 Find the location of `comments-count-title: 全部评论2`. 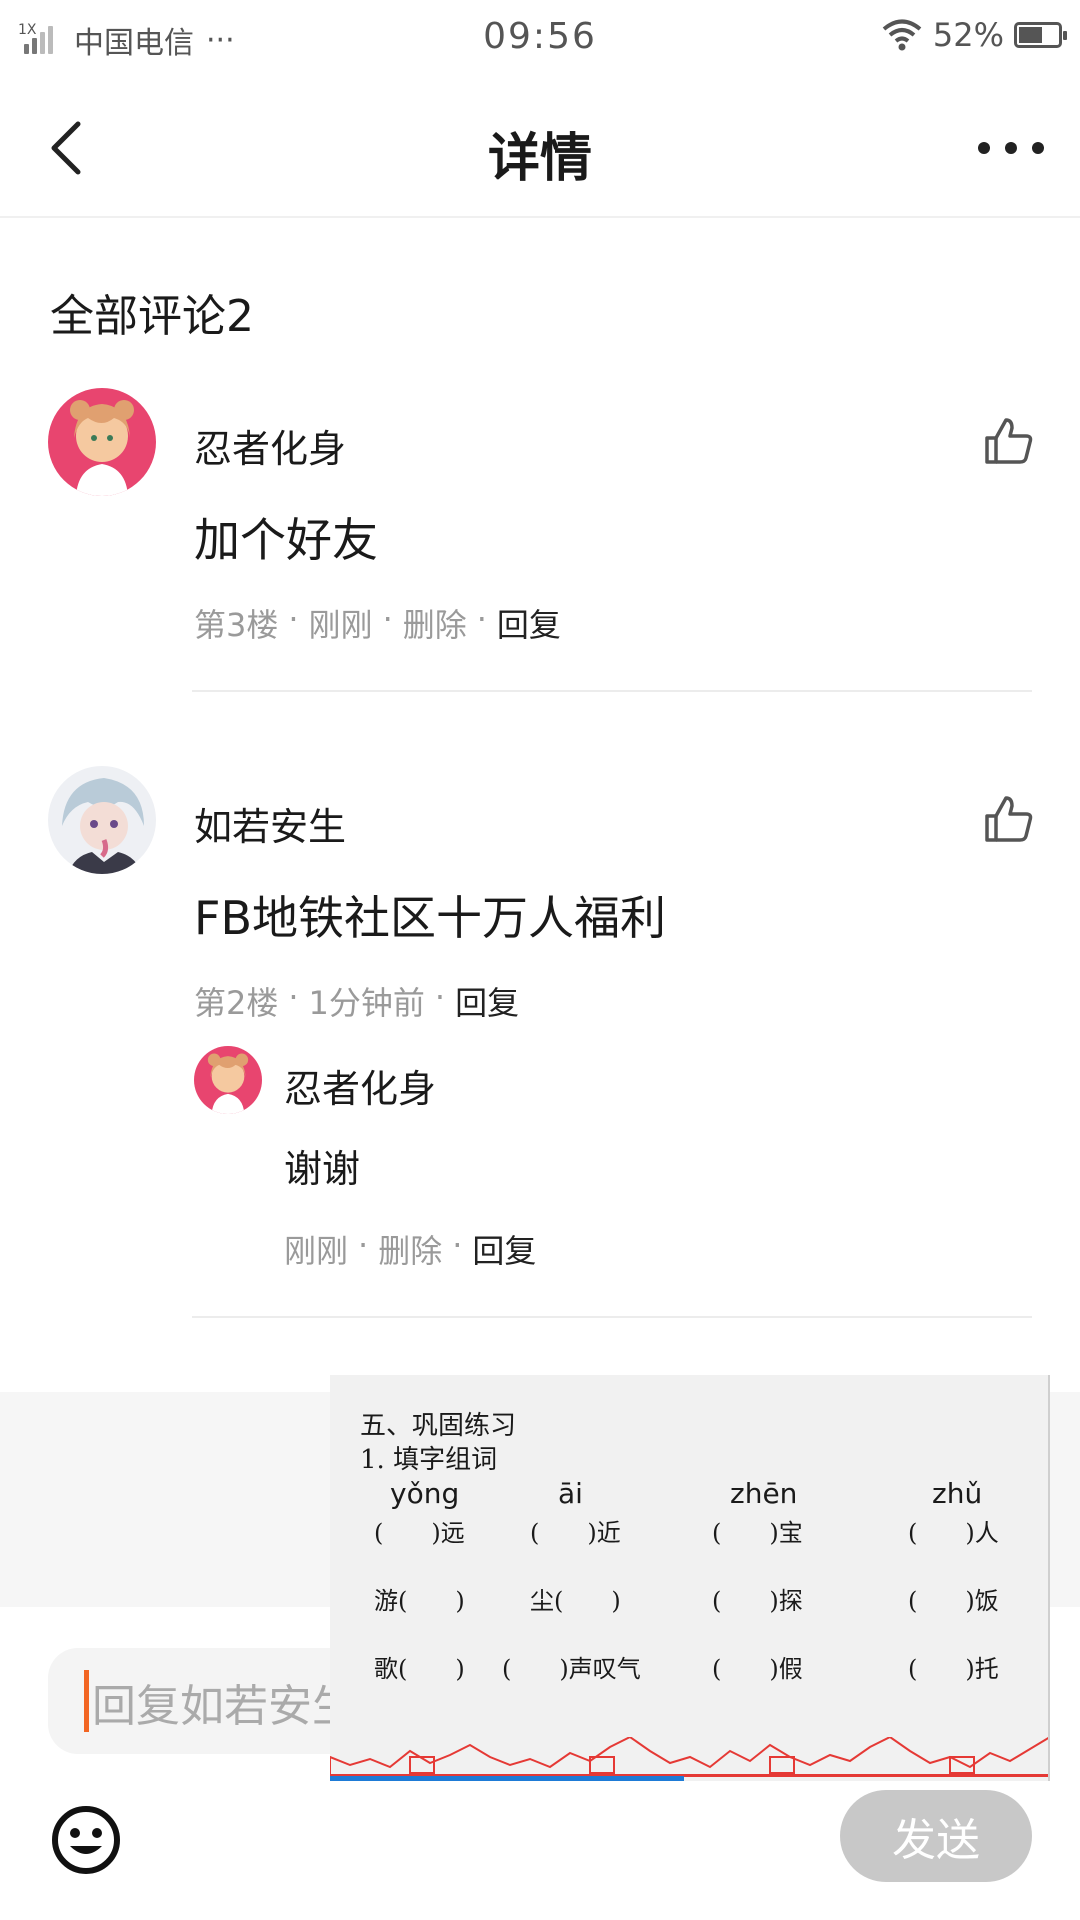

comments-count-title: 全部评论2 is located at coordinates (152, 316).